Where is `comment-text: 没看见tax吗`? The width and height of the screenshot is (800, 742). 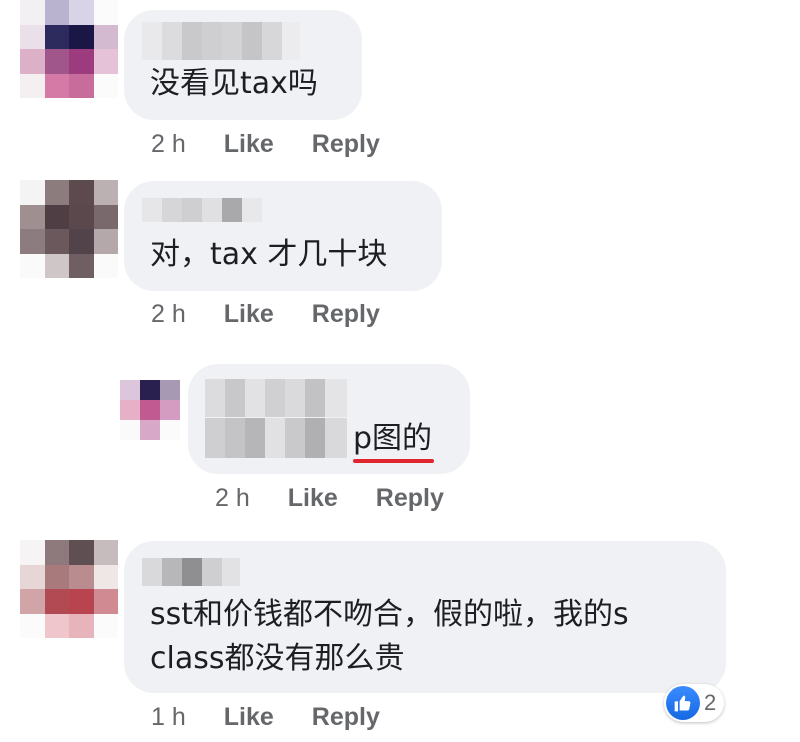
comment-text: 没看见tax吗 is located at coordinates (234, 83).